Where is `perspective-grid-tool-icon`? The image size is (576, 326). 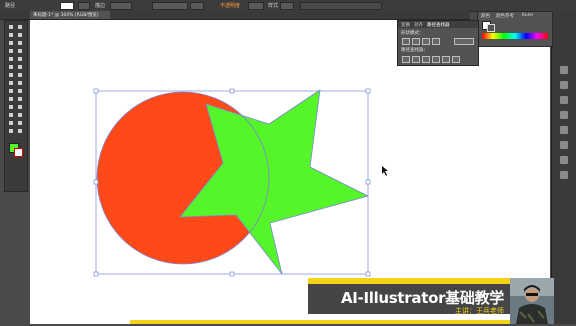 perspective-grid-tool-icon is located at coordinates (20, 91).